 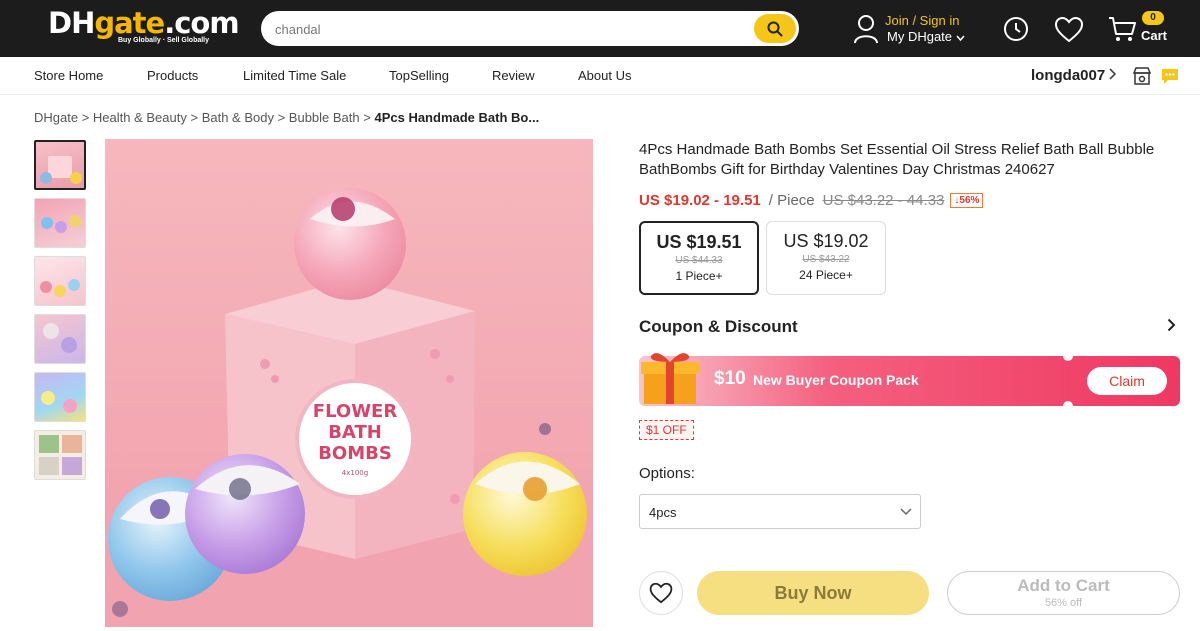 What do you see at coordinates (56, 117) in the screenshot?
I see `breadcrumb-link: DHgate` at bounding box center [56, 117].